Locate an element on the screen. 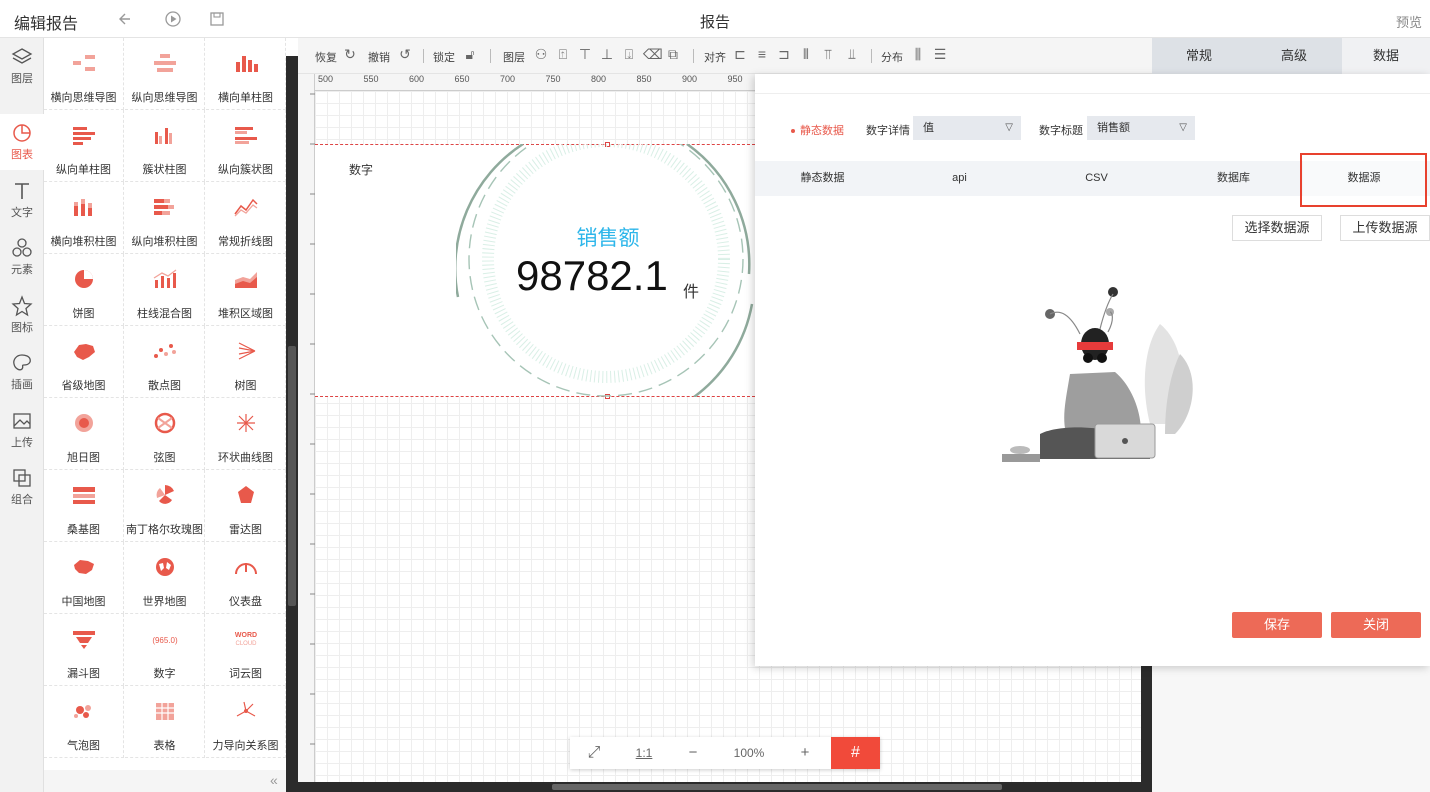 Image resolution: width=1430 pixels, height=792 pixels. align-bottom-icon: ⫫ is located at coordinates (852, 54).